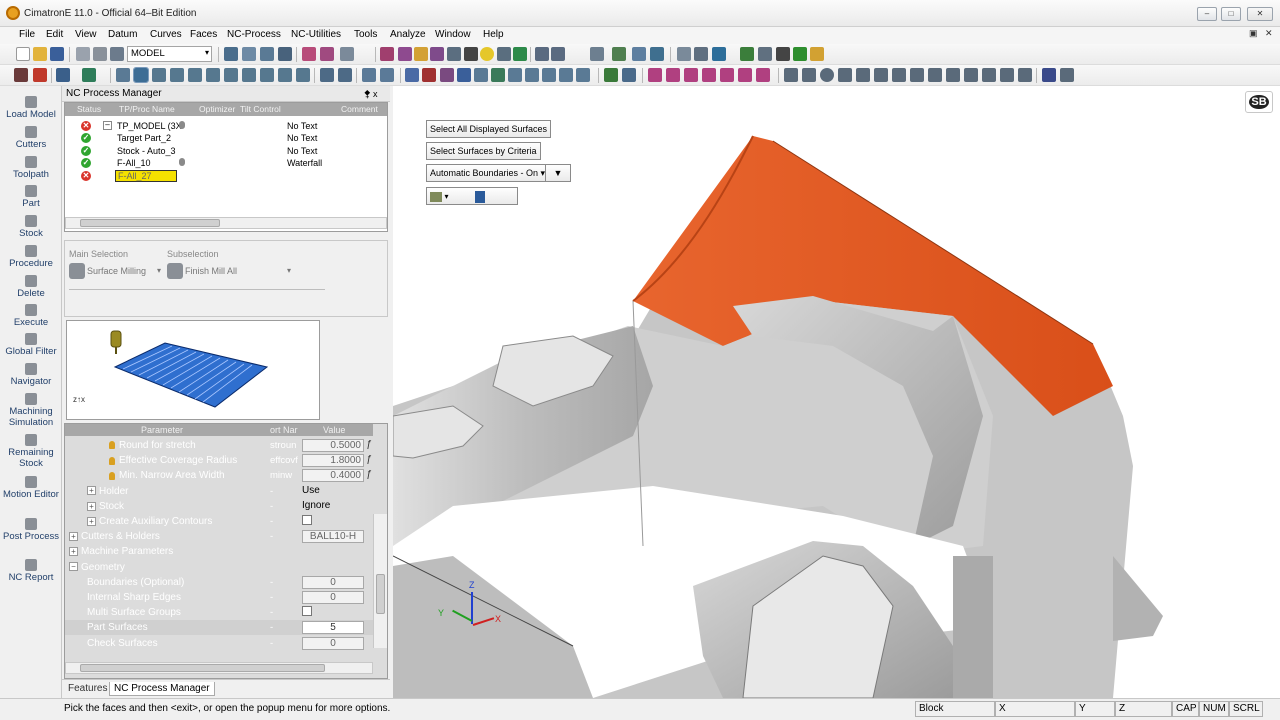  What do you see at coordinates (619, 54) in the screenshot?
I see `feature-icon` at bounding box center [619, 54].